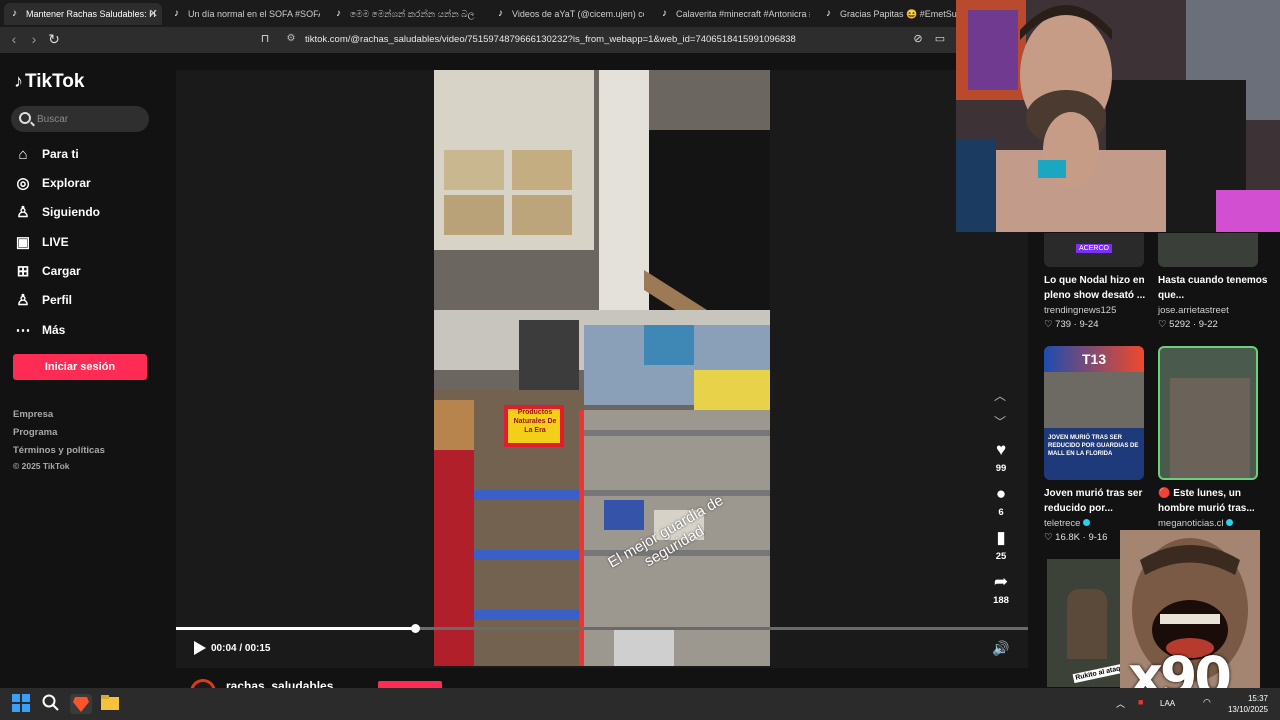 This screenshot has height=720, width=1280. What do you see at coordinates (18, 81) in the screenshot?
I see `tiktok-note-icon: ♪` at bounding box center [18, 81].